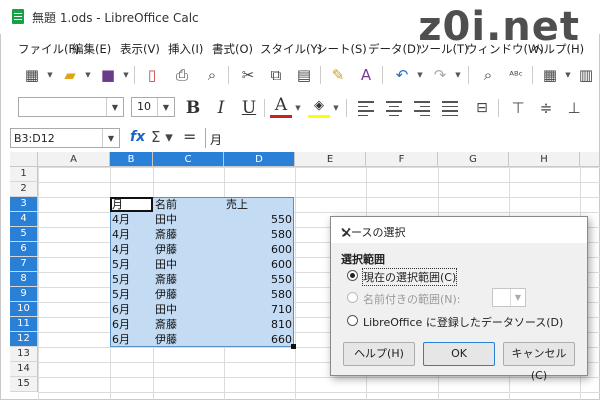 The width and height of the screenshot is (600, 400). I want to click on column-header-e: E, so click(330, 159).